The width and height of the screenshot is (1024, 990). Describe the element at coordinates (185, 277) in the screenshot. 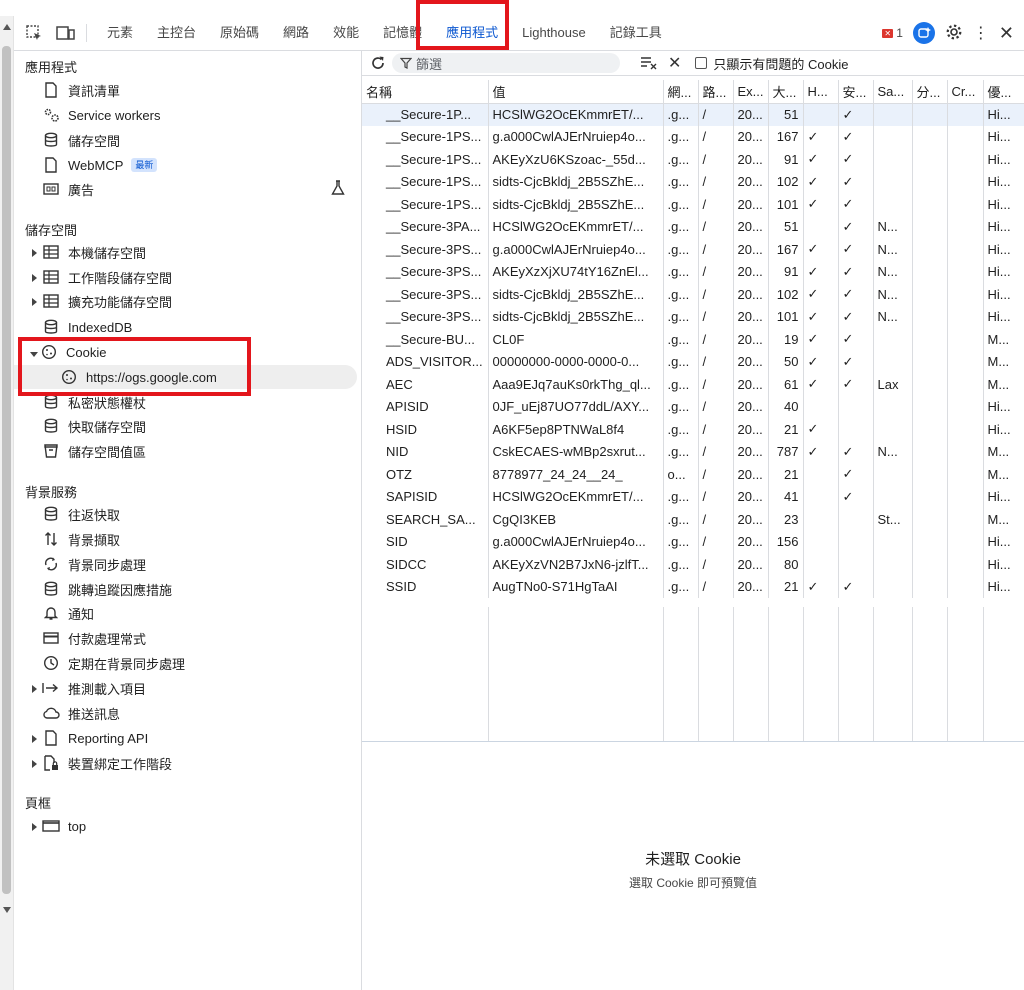

I see `sidebar-item-session-storage: 工作階段儲存空間` at that location.